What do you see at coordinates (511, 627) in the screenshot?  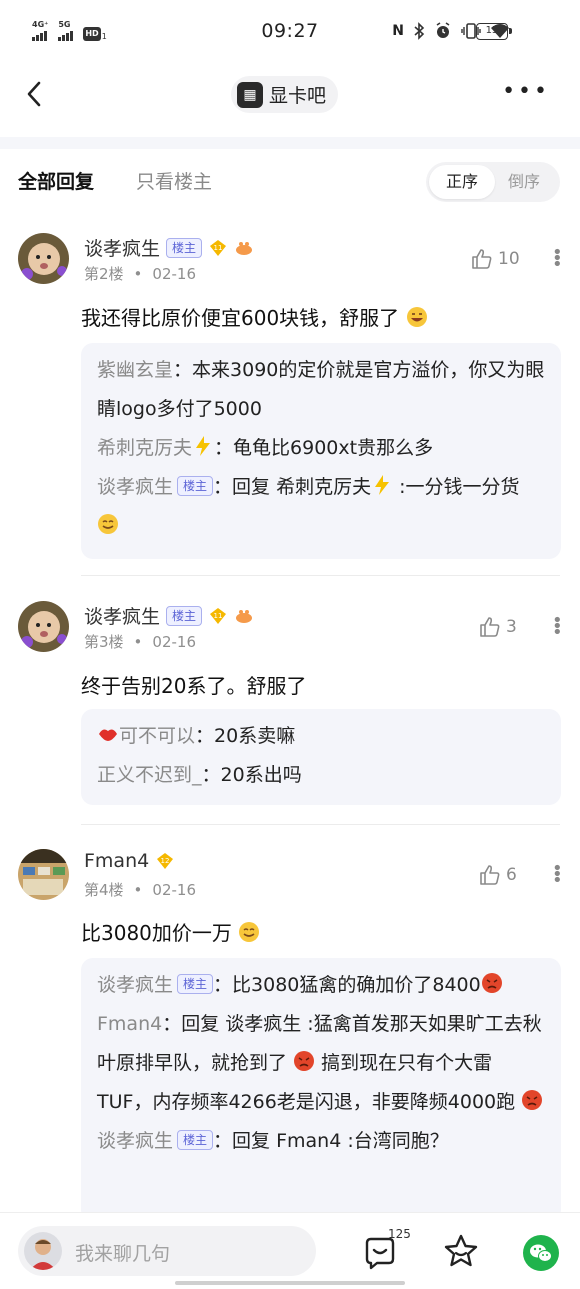 I see `like-count: 3` at bounding box center [511, 627].